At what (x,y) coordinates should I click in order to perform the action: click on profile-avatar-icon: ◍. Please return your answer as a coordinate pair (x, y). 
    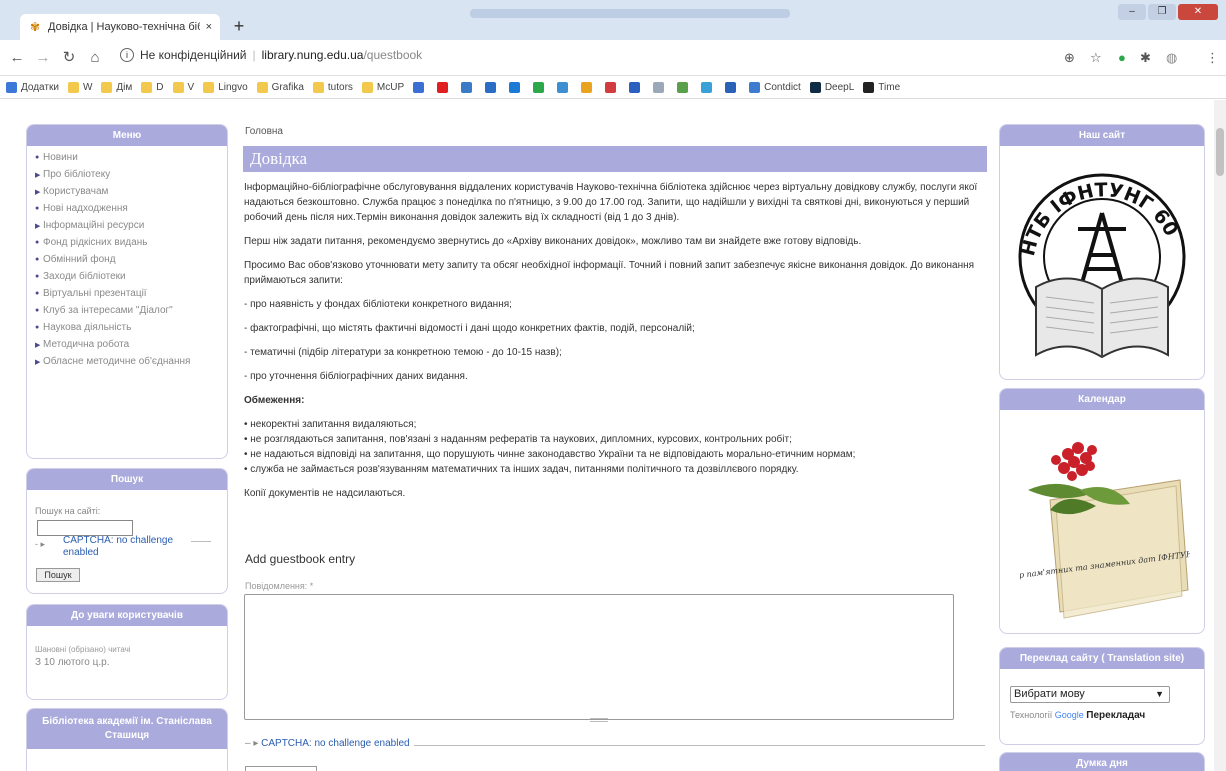
    Looking at the image, I should click on (1171, 58).